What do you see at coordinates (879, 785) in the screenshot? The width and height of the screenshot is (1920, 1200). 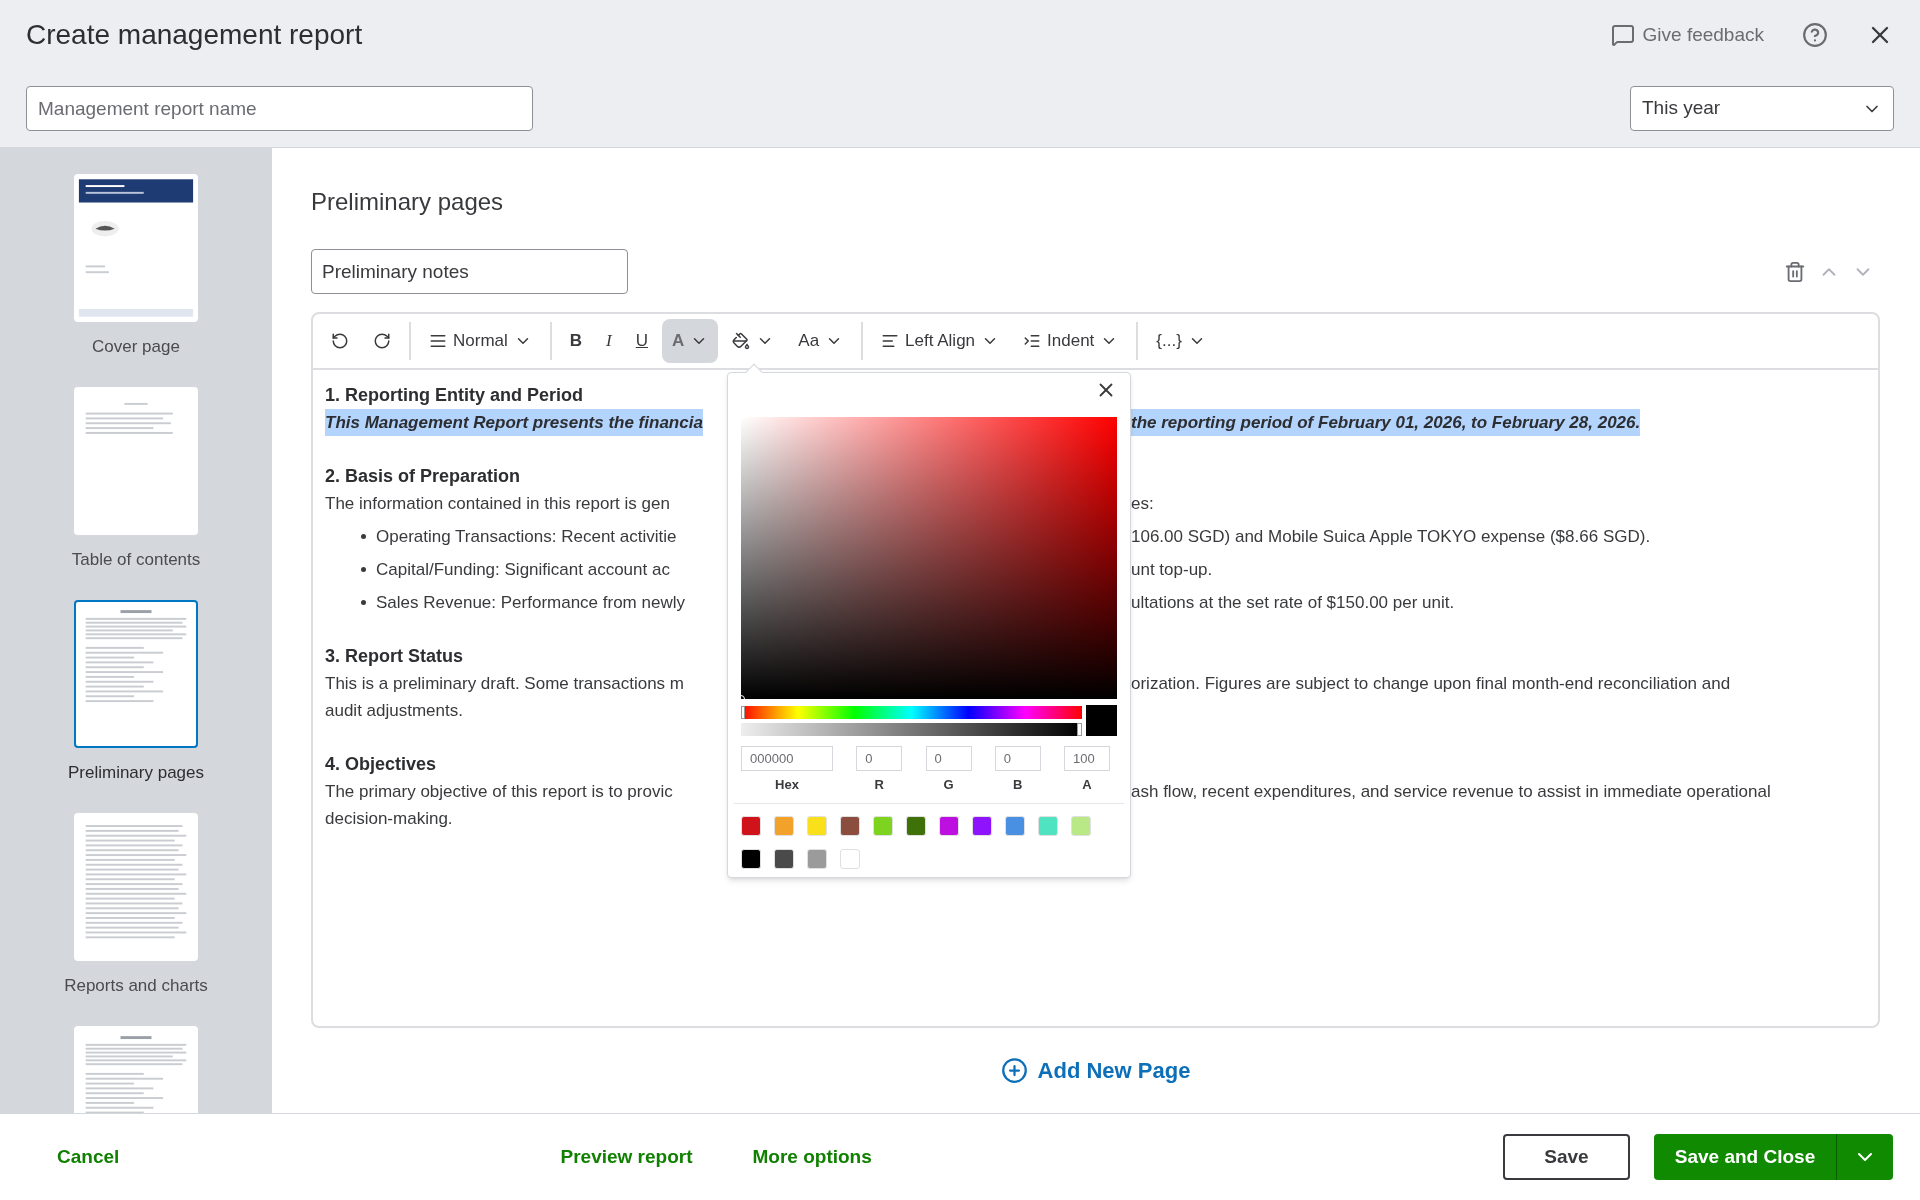 I see `field-label: R` at bounding box center [879, 785].